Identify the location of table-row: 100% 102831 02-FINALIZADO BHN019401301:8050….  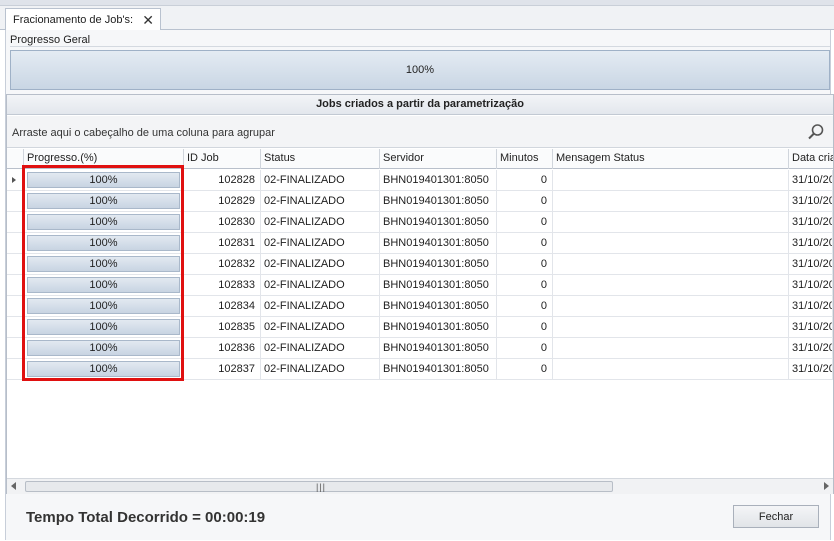
(420, 243).